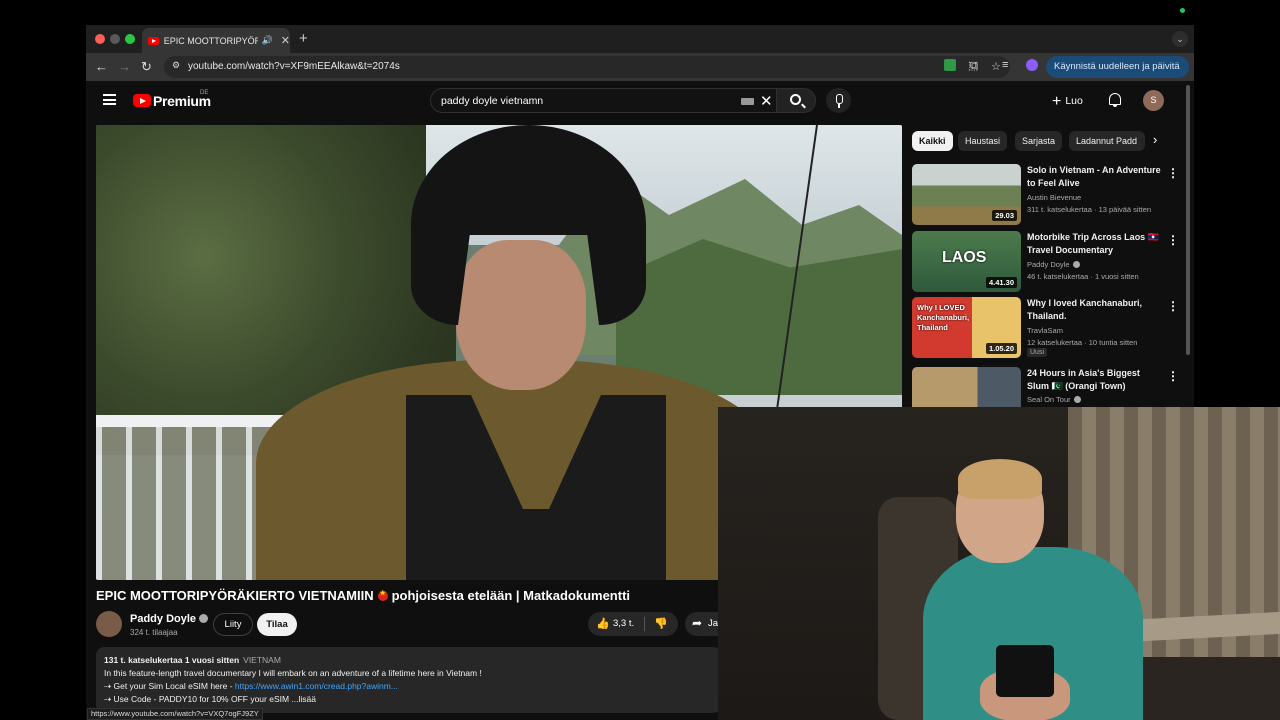 Image resolution: width=1280 pixels, height=720 pixels. Describe the element at coordinates (1082, 342) in the screenshot. I see `recommendation-meta: 12 katselukertaa · 10 tuntia sitten` at that location.